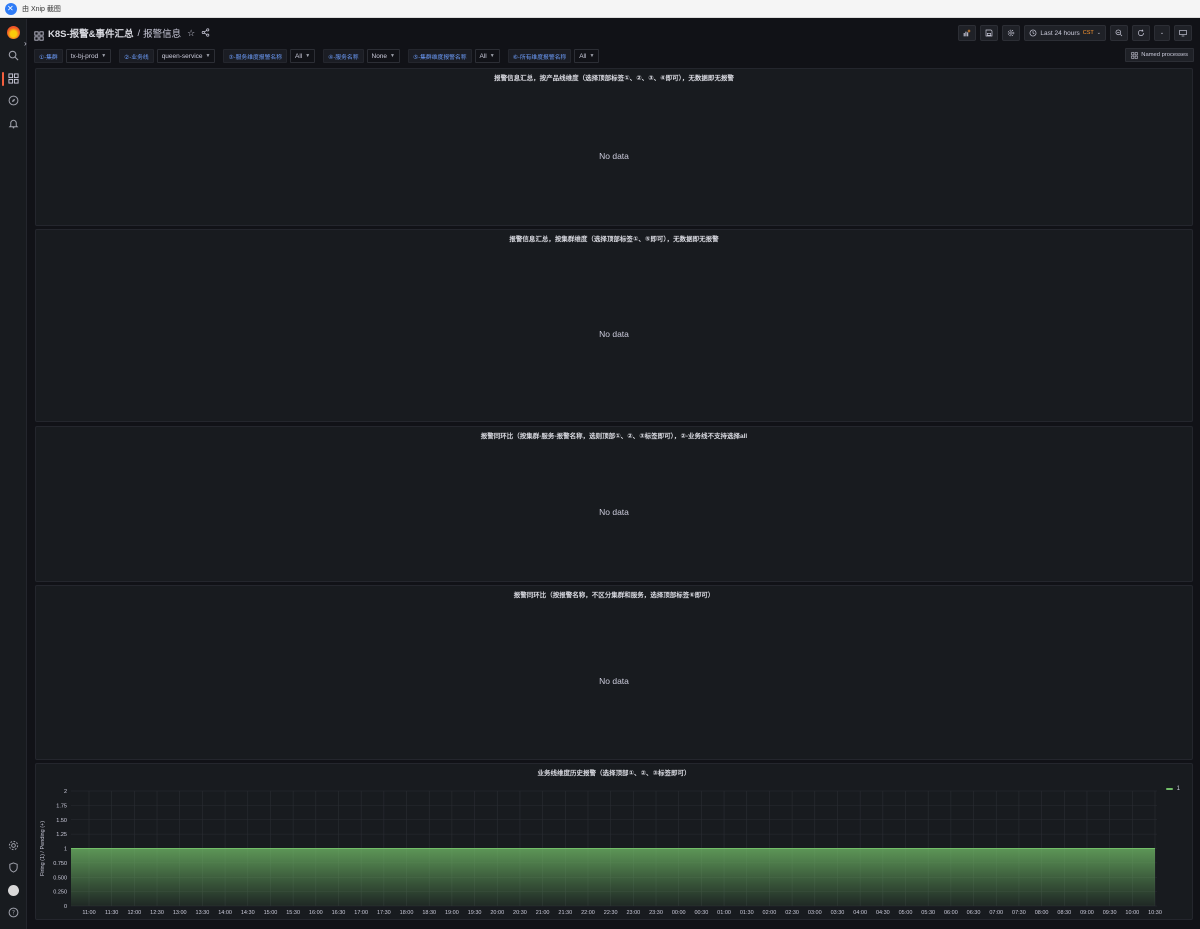 The image size is (1200, 929). I want to click on dashboard-folder-title: K8S-报警&事件汇总, so click(91, 33).